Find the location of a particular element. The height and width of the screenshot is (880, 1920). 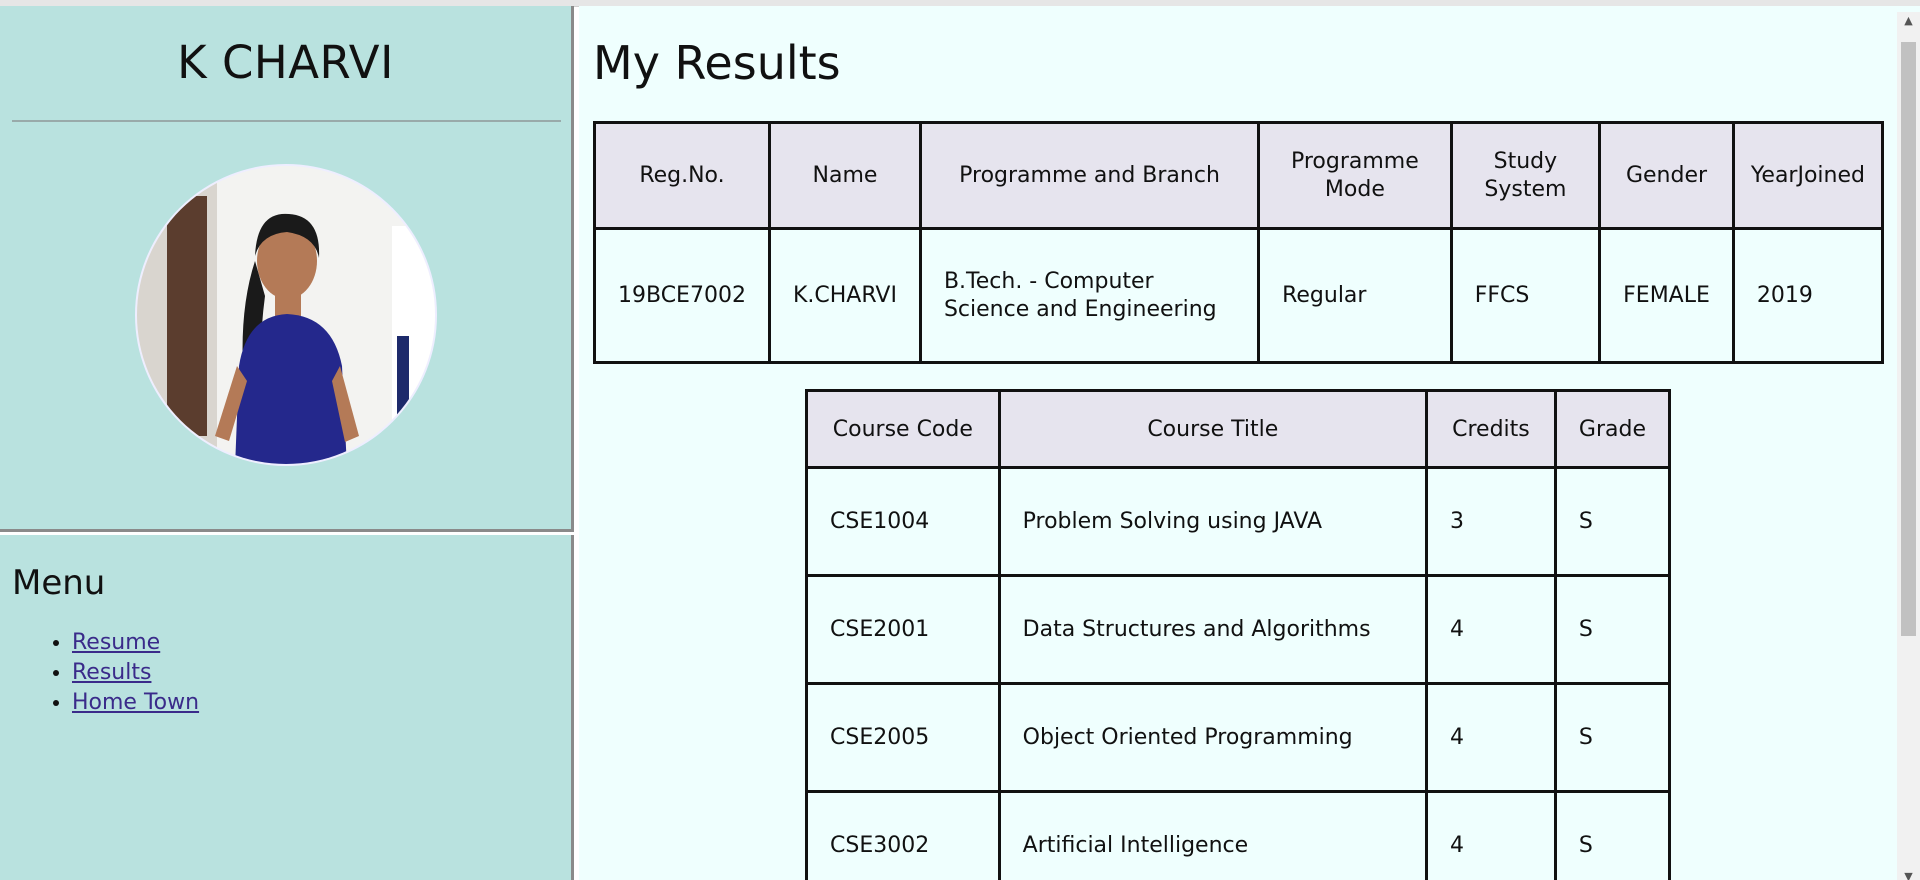

cell-course-code: CSE1004 is located at coordinates (903, 521).